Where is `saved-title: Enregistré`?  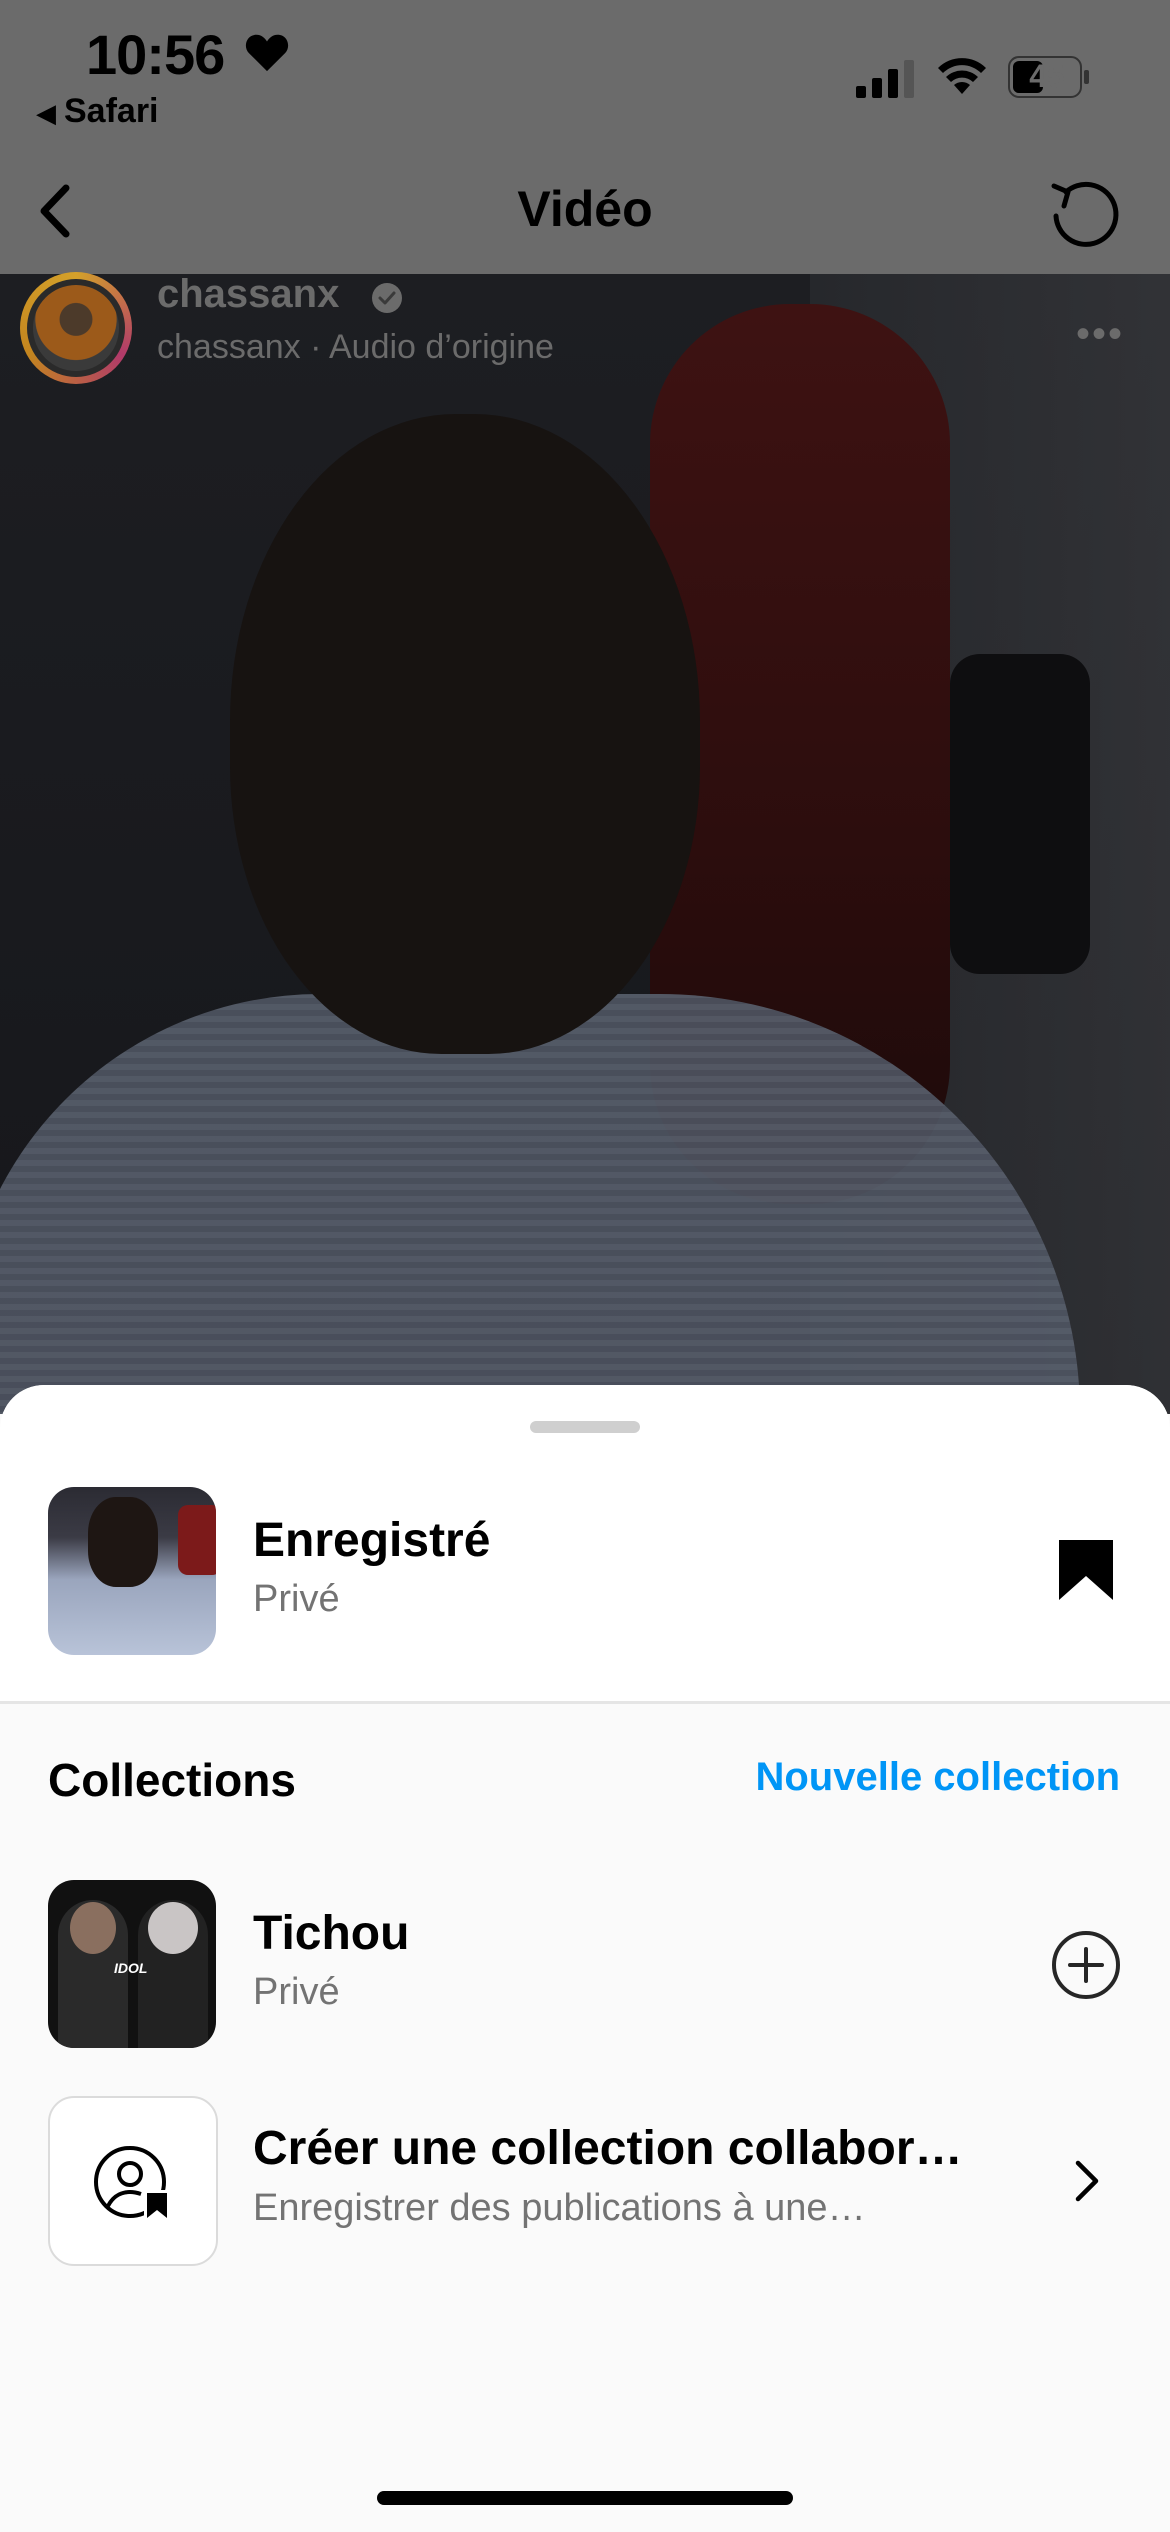 saved-title: Enregistré is located at coordinates (372, 1540).